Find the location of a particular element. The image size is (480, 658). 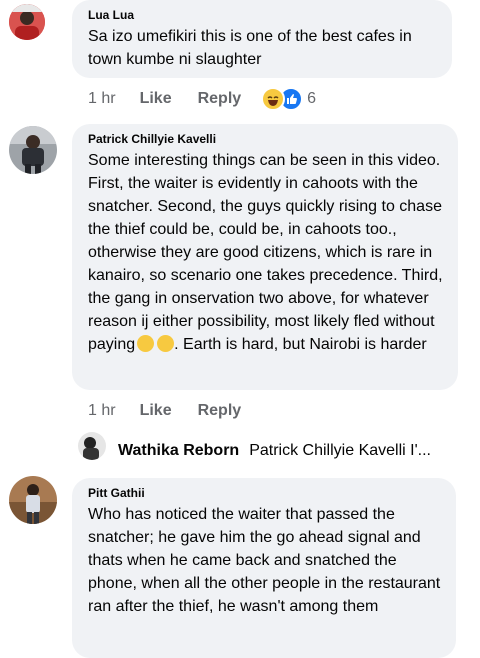

reply-author: Wathika Reborn is located at coordinates (178, 451).